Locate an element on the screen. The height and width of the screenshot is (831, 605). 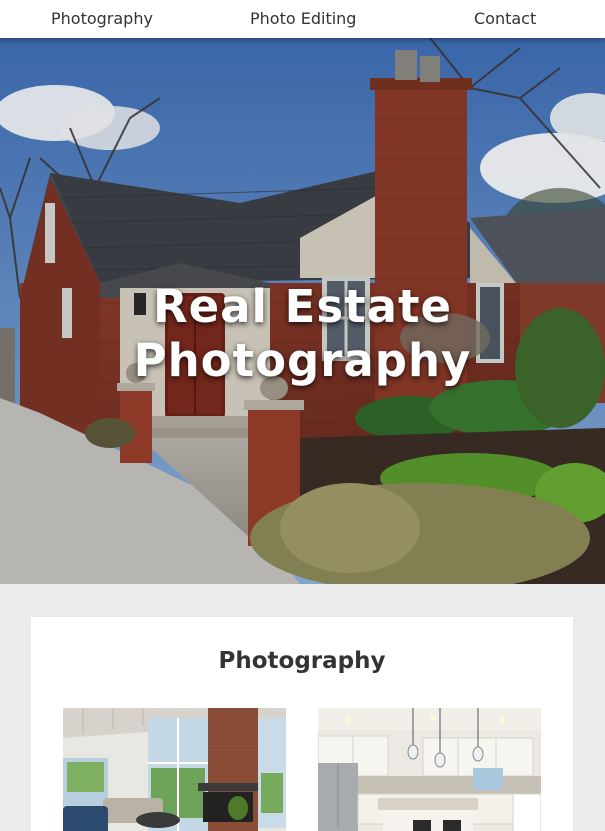
top-nav: Photography Photo Editing Contact is located at coordinates (302, 19).